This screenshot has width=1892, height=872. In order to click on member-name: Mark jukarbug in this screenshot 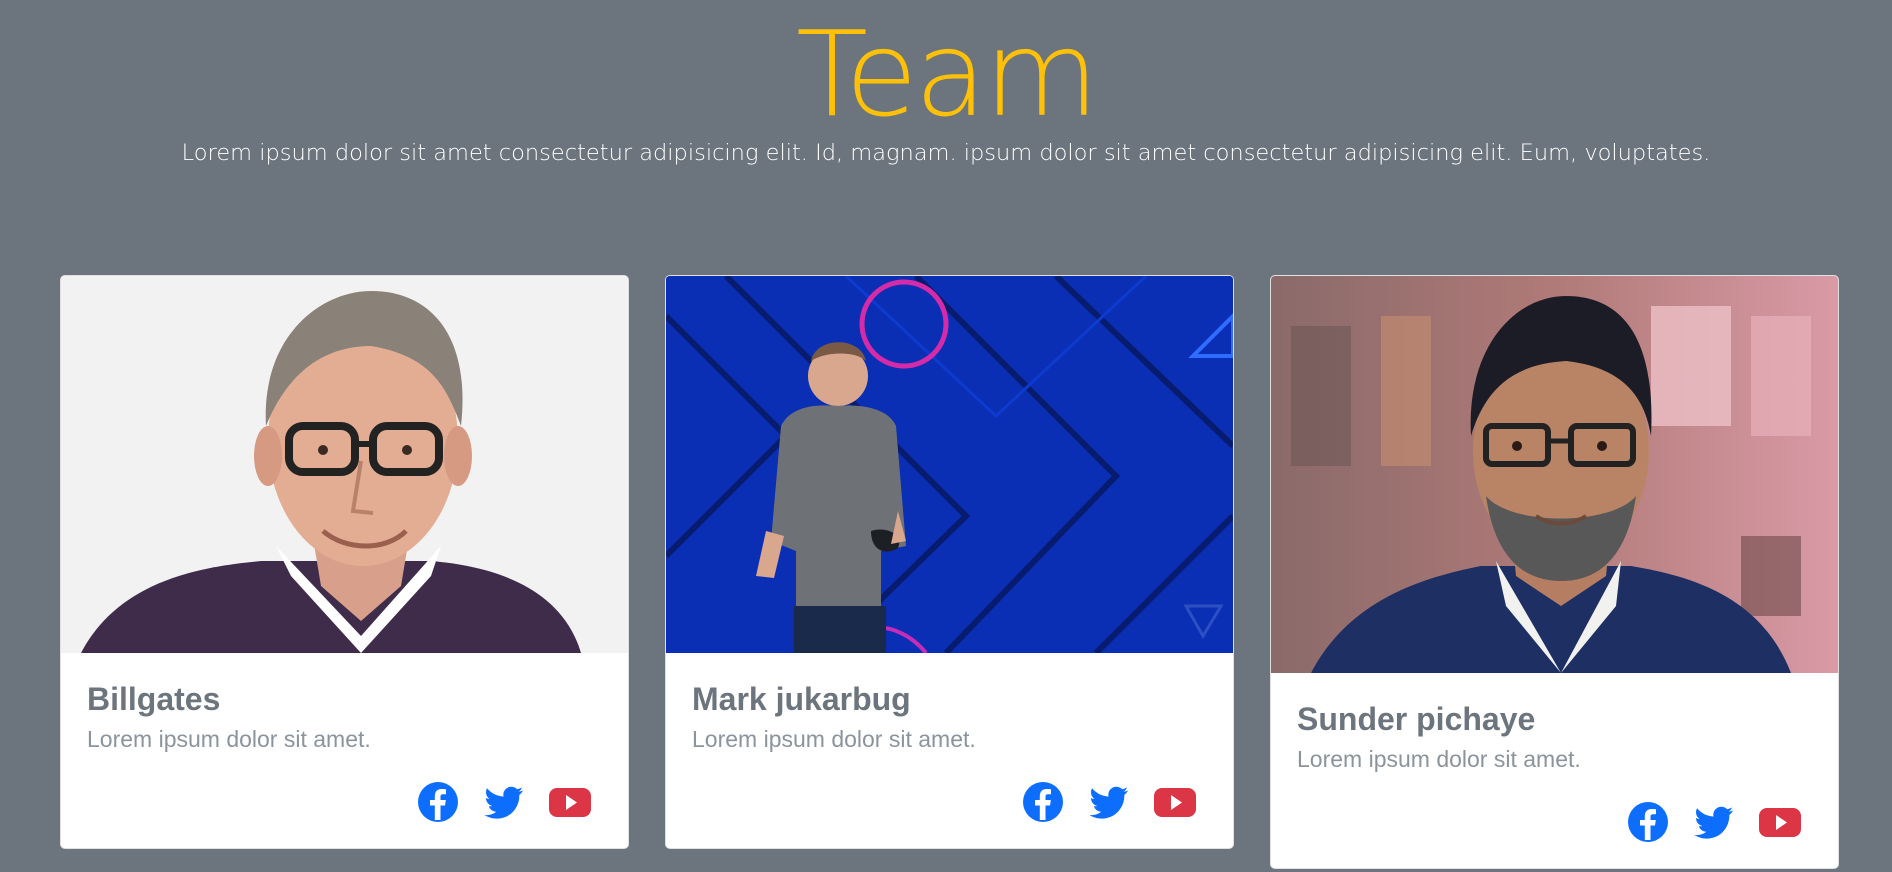, I will do `click(801, 699)`.